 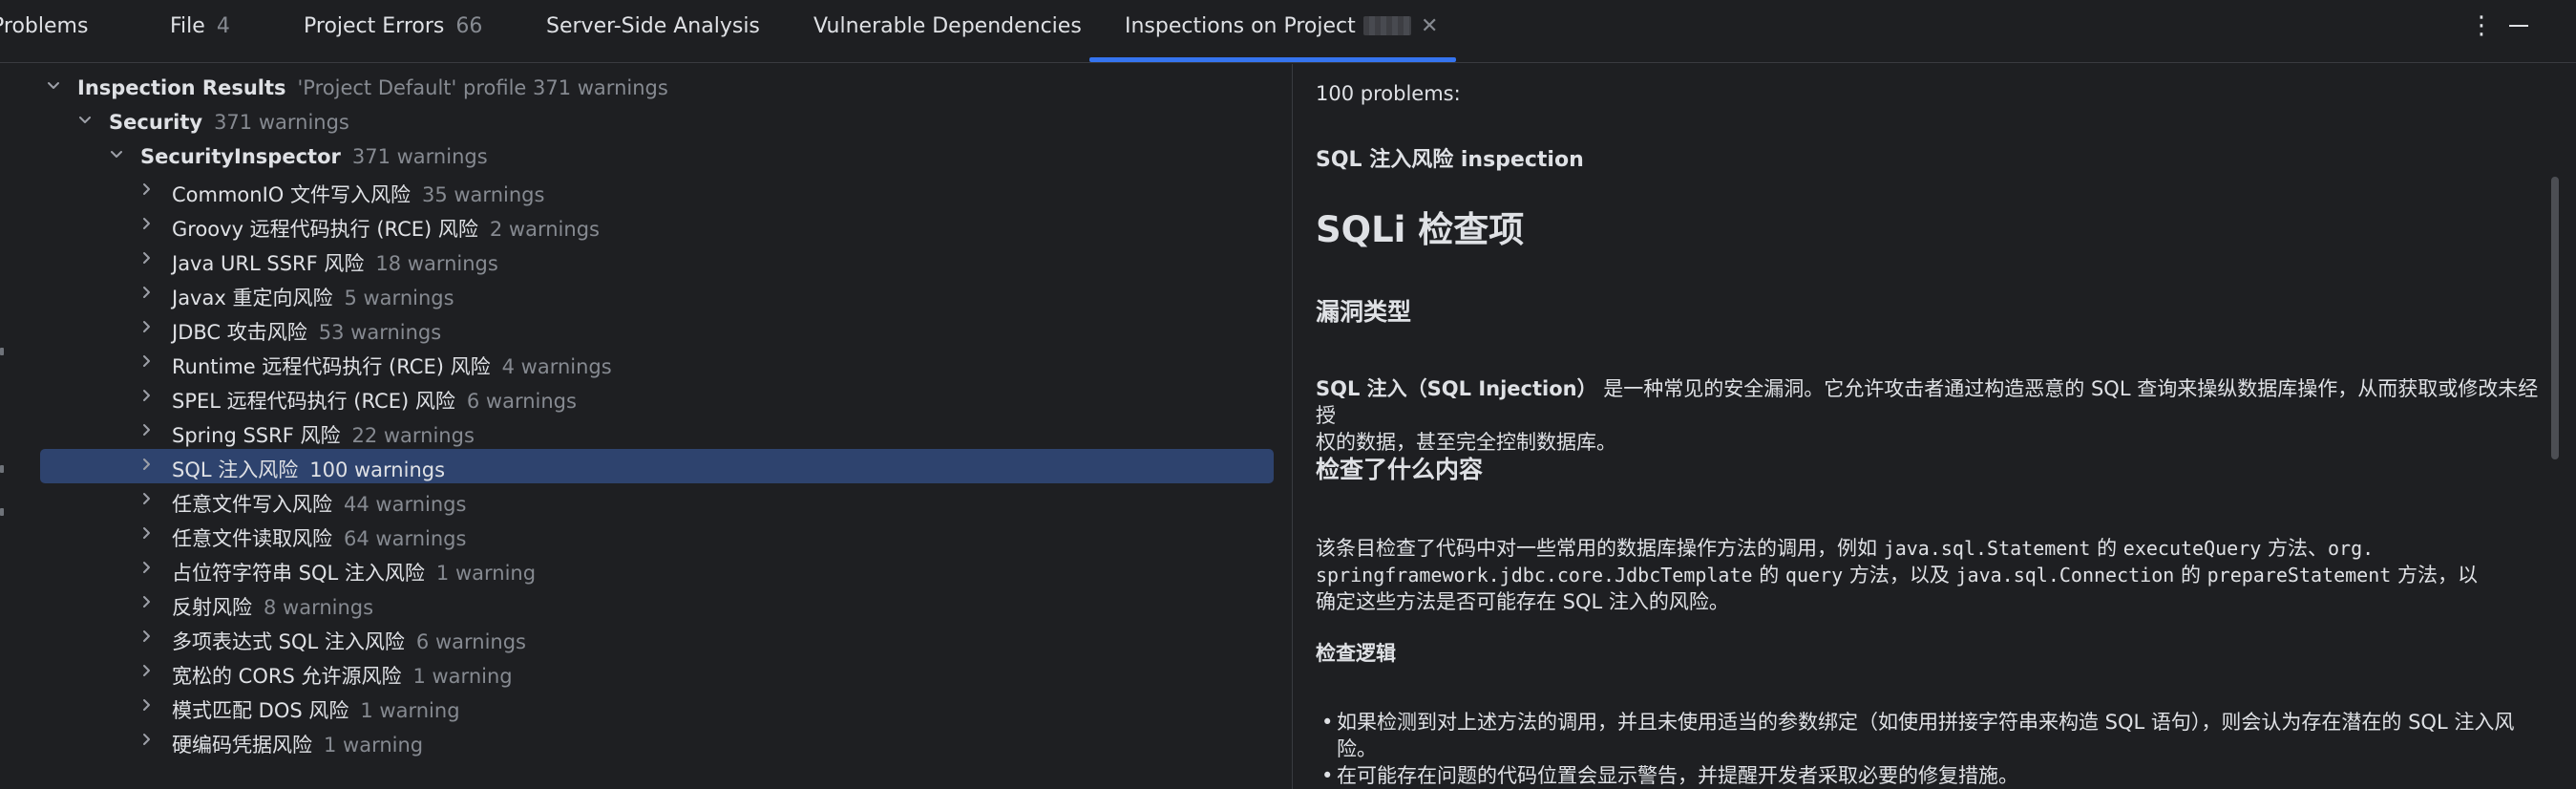 I want to click on tree-node-inspection-item: 宽松的 CORS 允许源风险 1 warning, so click(x=645, y=672).